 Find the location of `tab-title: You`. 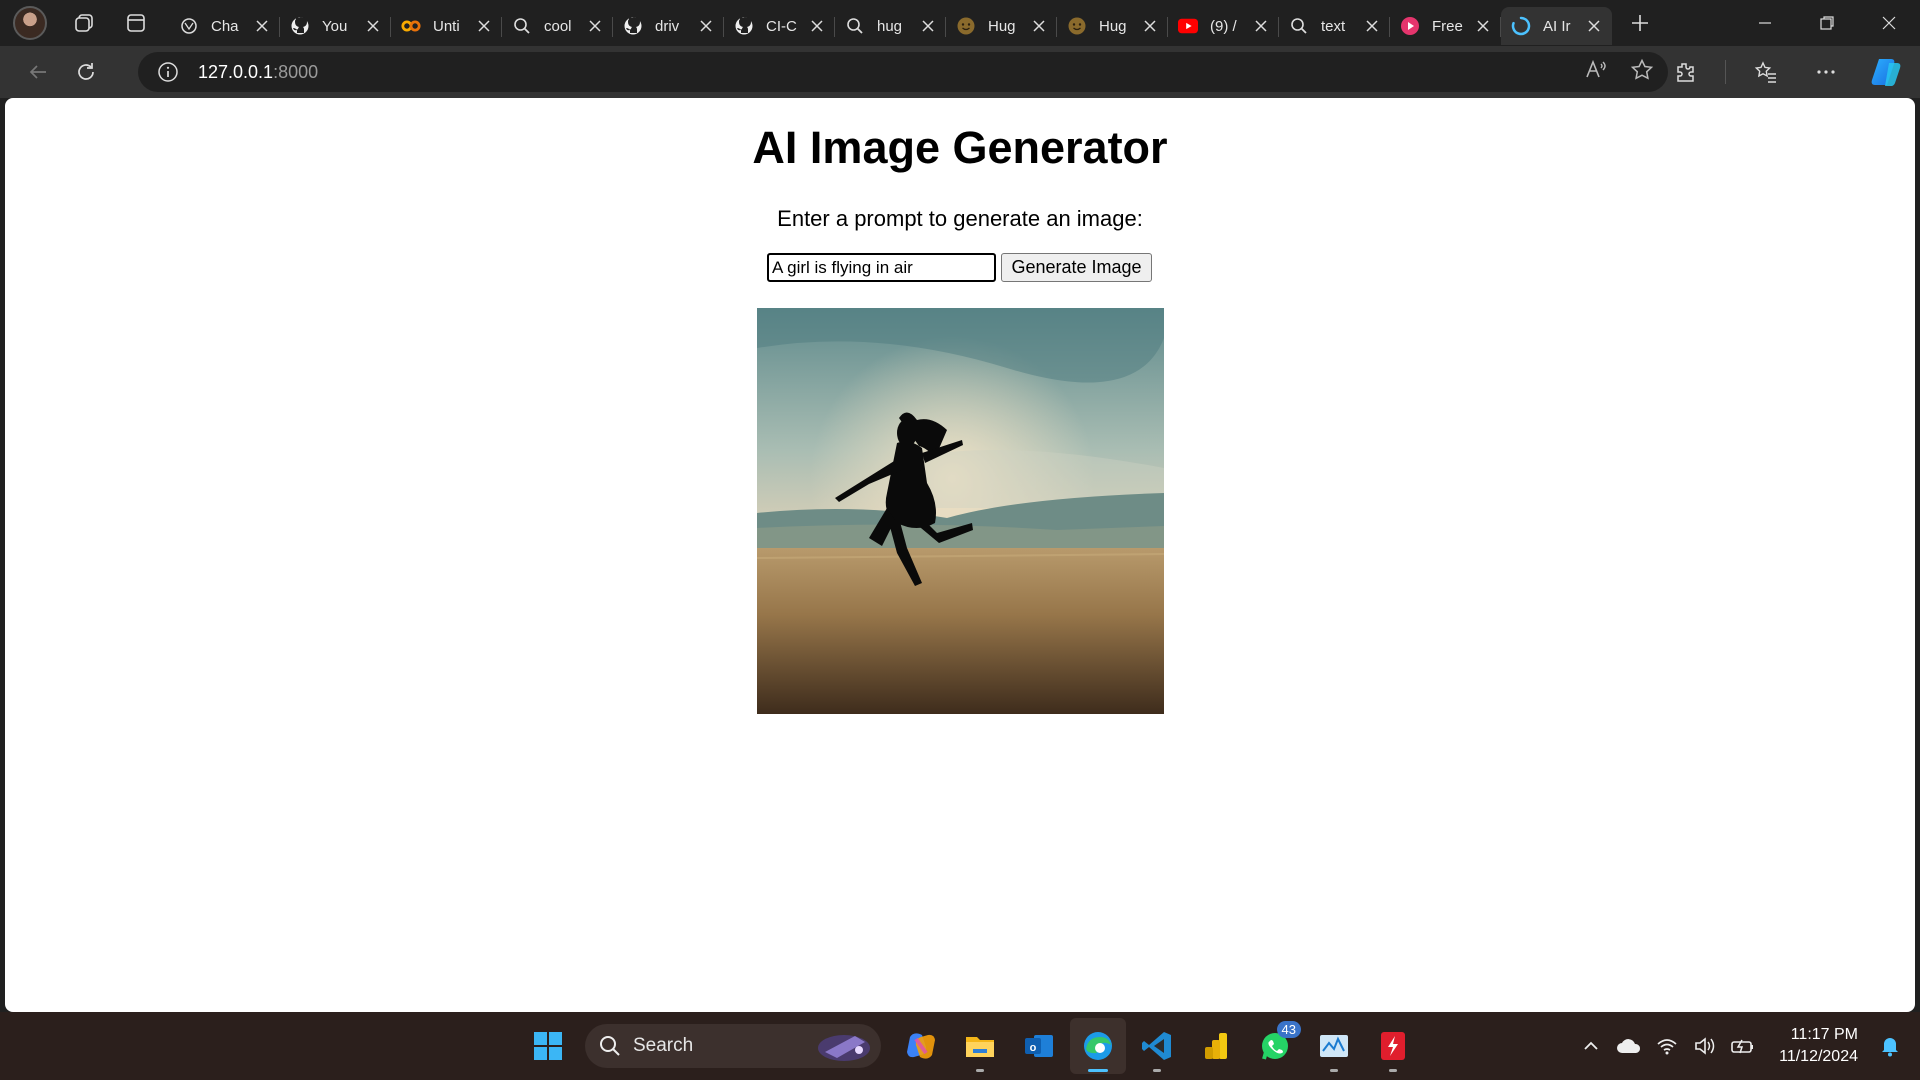

tab-title: You is located at coordinates (335, 26).